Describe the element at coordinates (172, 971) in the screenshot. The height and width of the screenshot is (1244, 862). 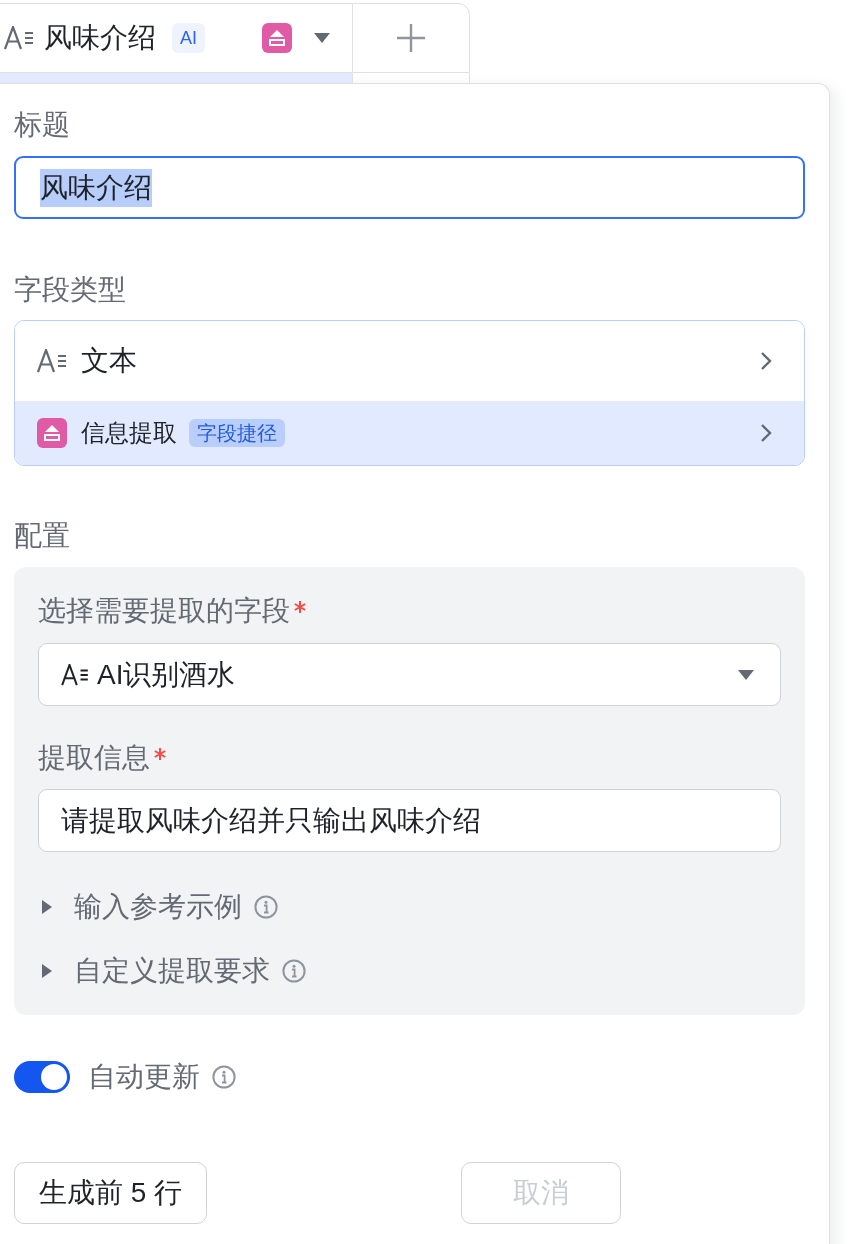
I see `expand-section-label: 自定义提取要求` at that location.